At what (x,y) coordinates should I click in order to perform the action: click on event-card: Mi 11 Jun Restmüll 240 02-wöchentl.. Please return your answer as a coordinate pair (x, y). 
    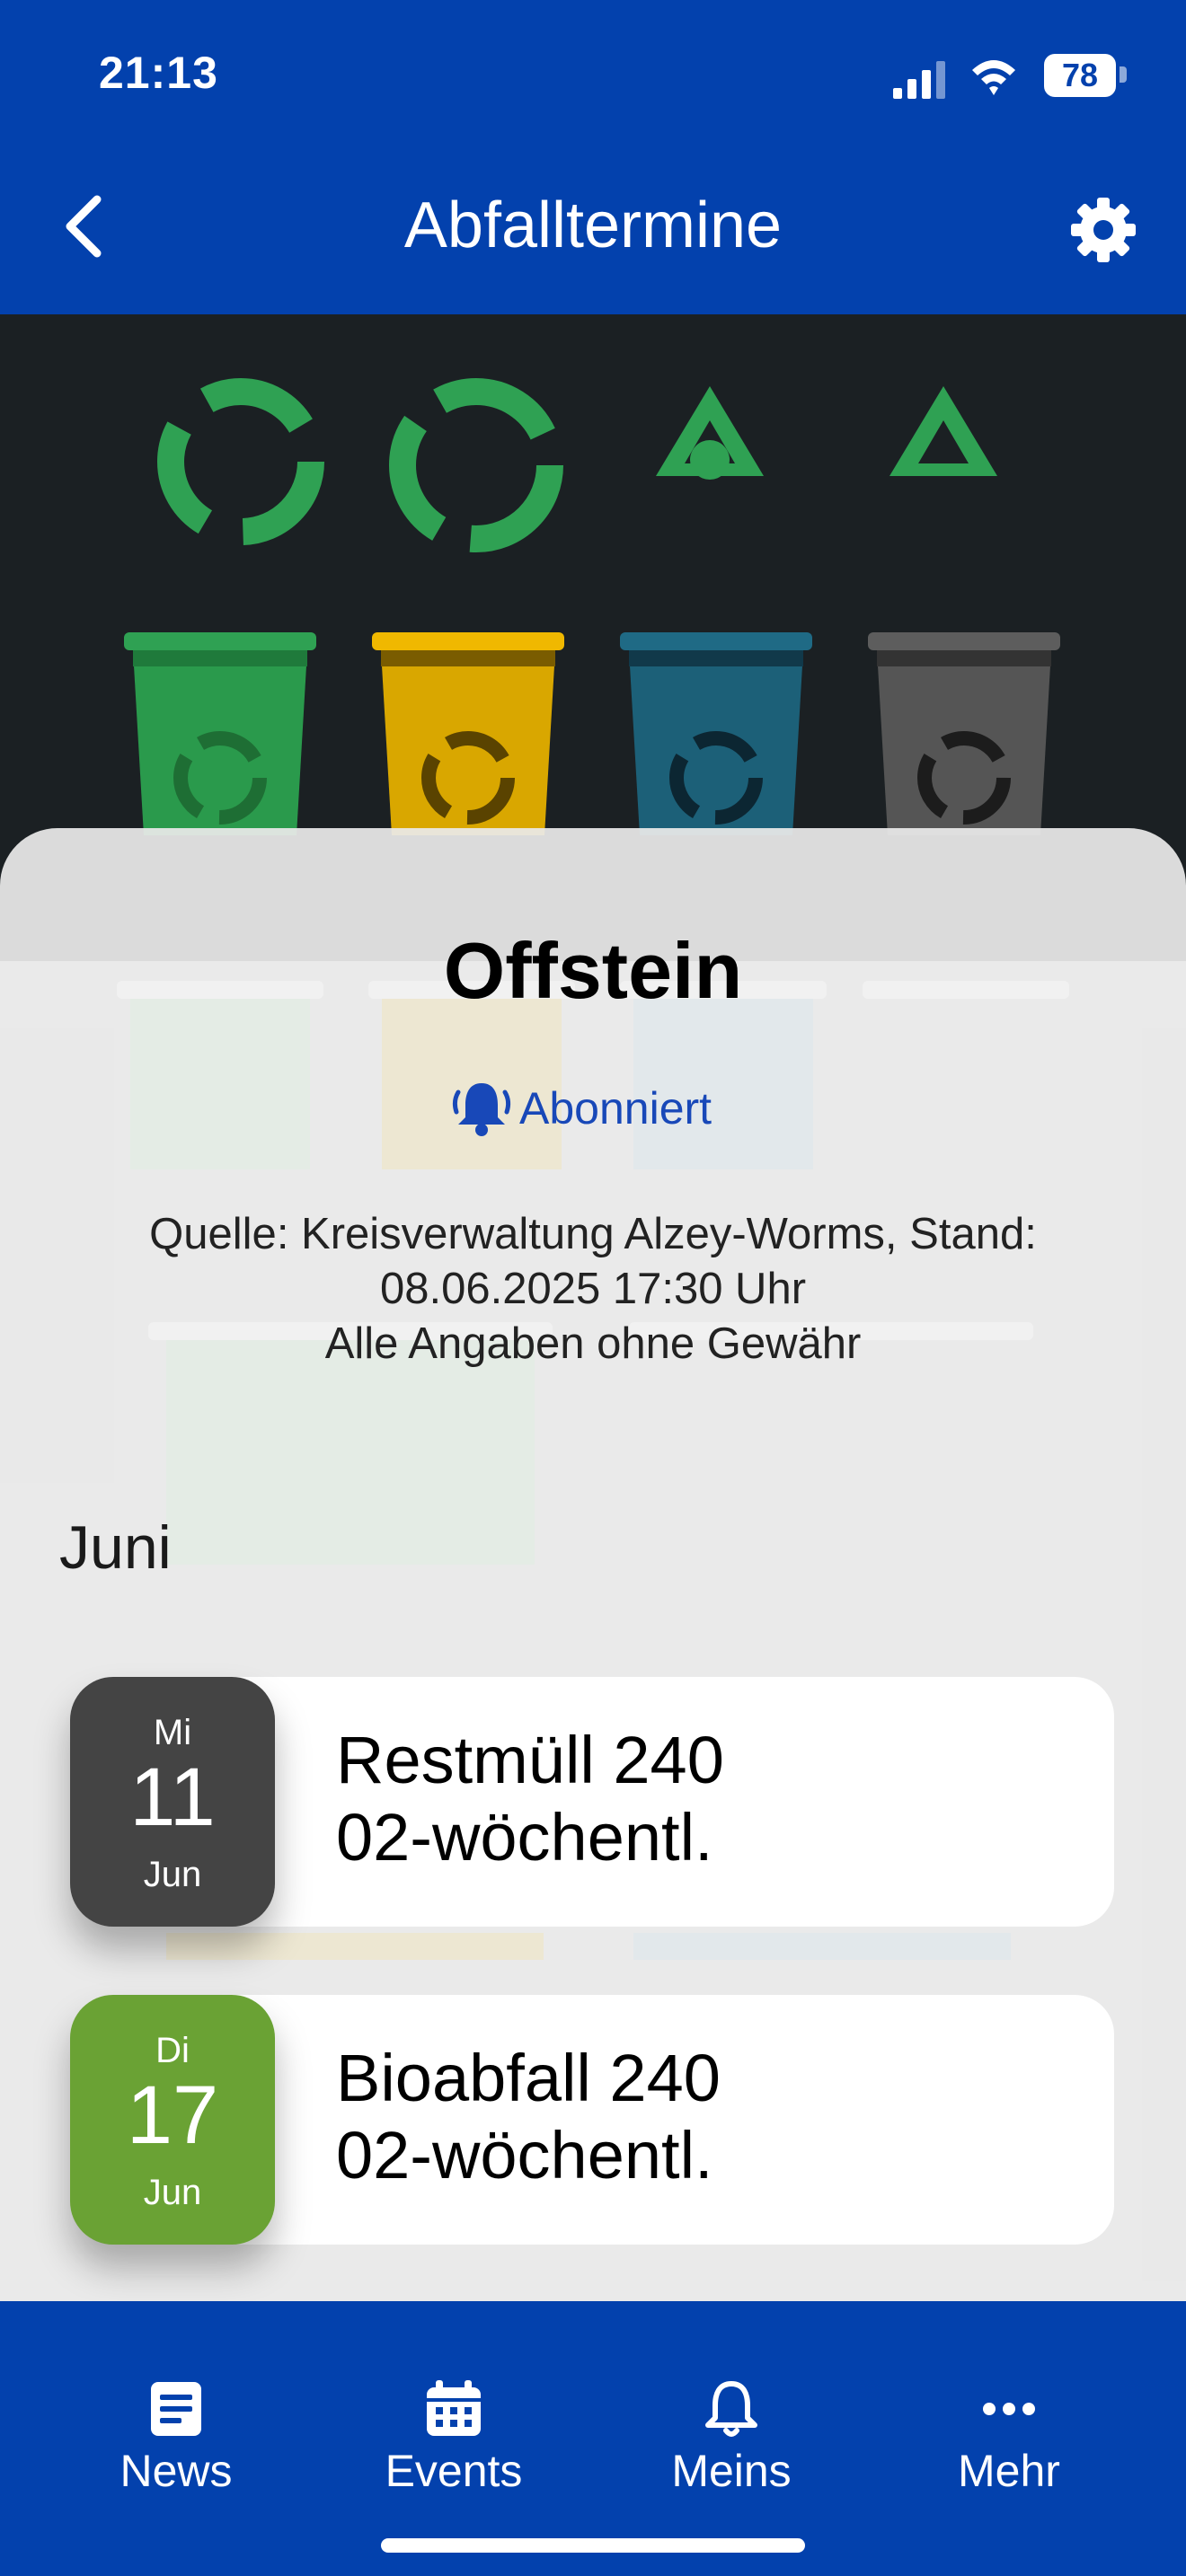
    Looking at the image, I should click on (592, 1802).